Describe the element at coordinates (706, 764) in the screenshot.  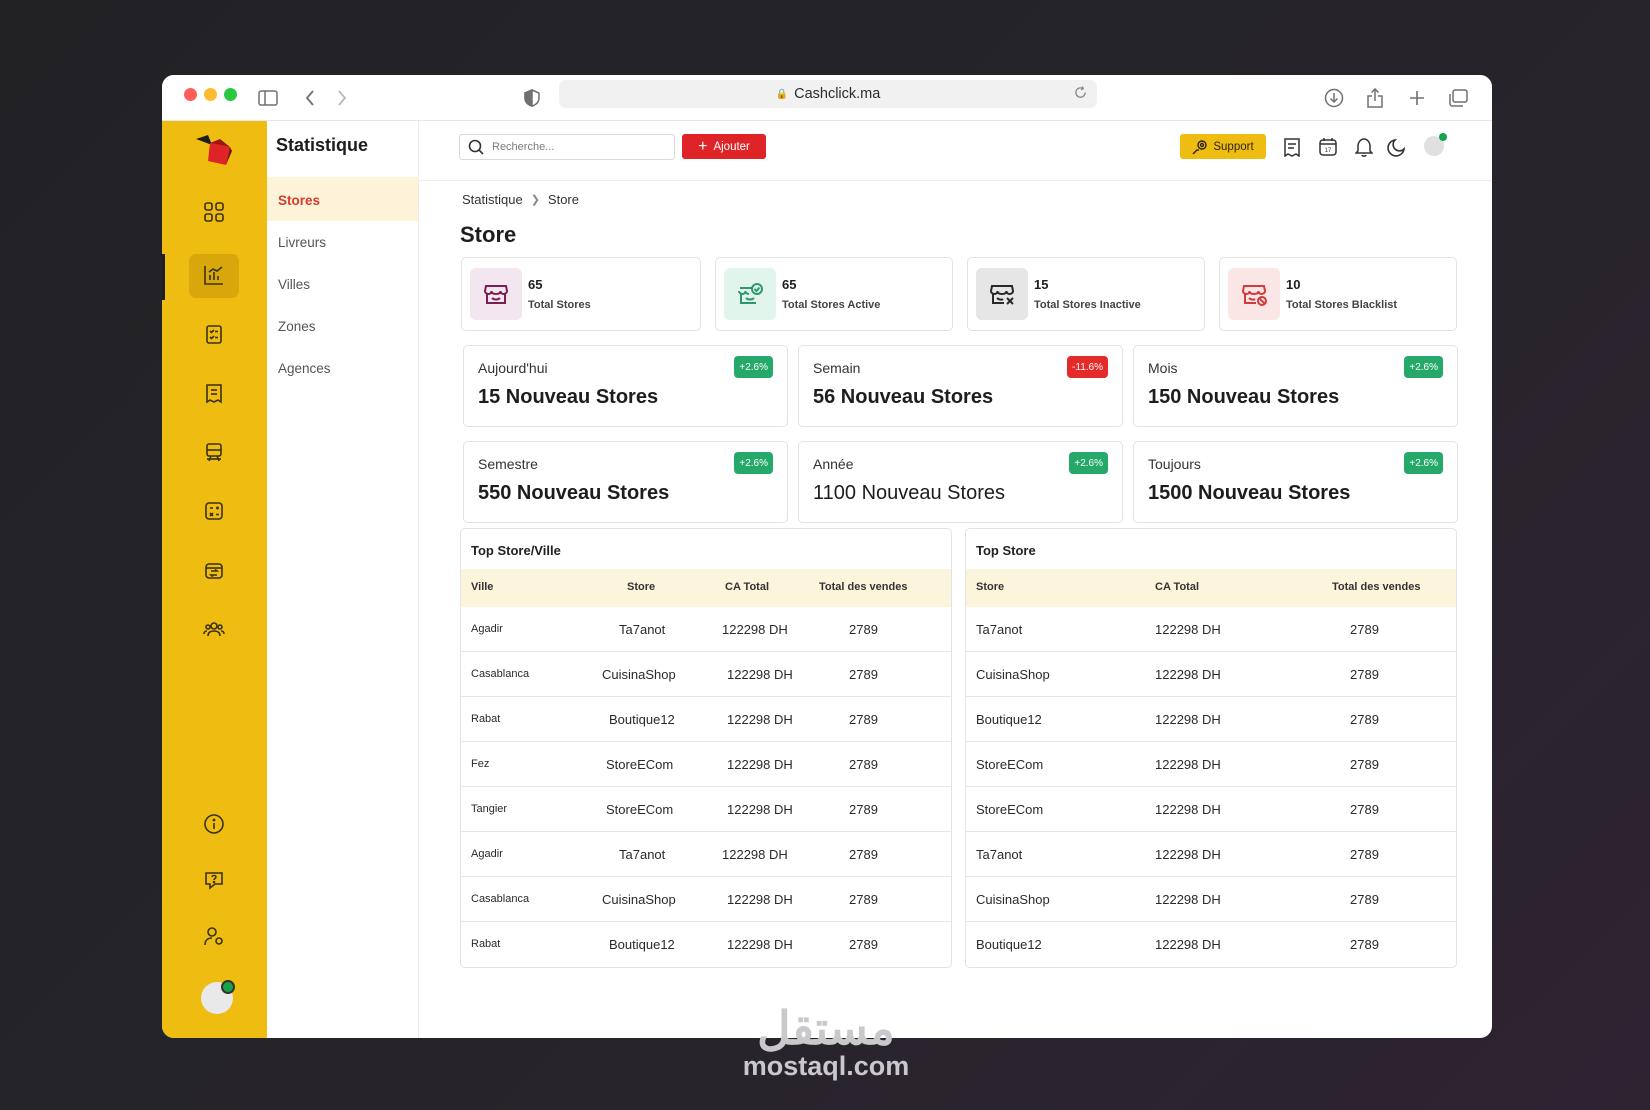
I see `table-row: Fez StoreECom 122298 DH 2789` at that location.